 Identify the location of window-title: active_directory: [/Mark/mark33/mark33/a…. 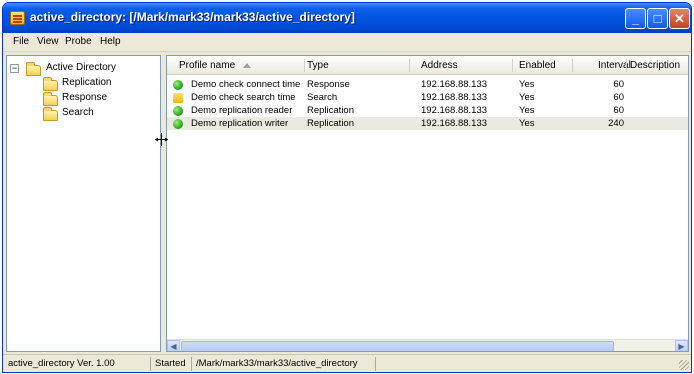
(192, 17).